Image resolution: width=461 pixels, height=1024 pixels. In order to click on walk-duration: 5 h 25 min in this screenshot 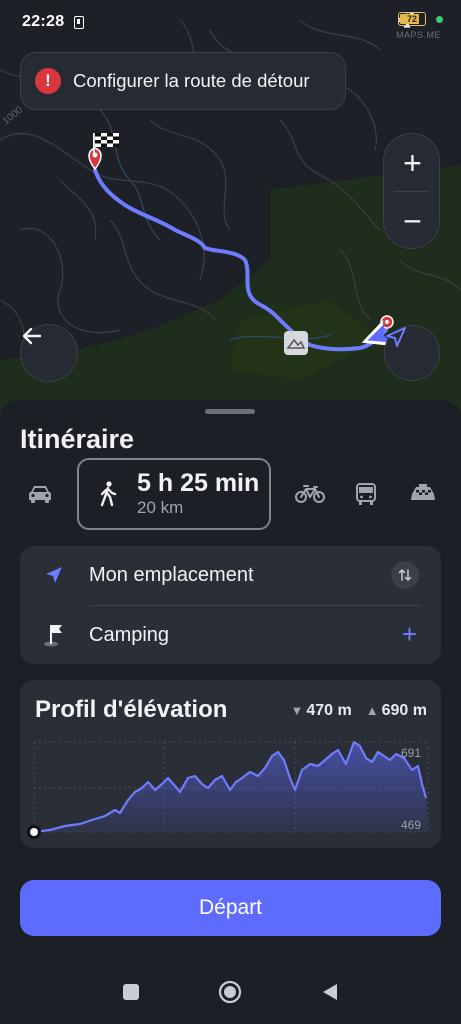, I will do `click(198, 483)`.